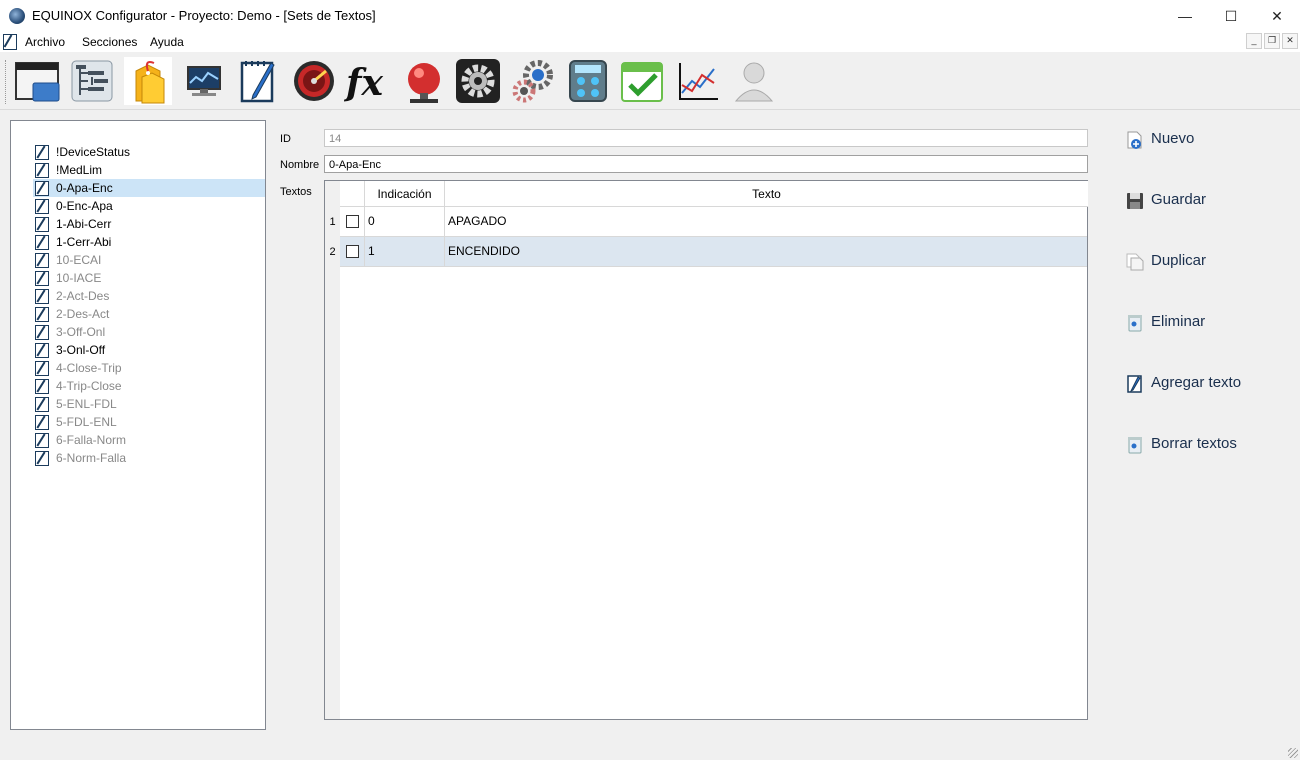  What do you see at coordinates (89, 368) in the screenshot?
I see `tree-item-label: 4-Close-Trip` at bounding box center [89, 368].